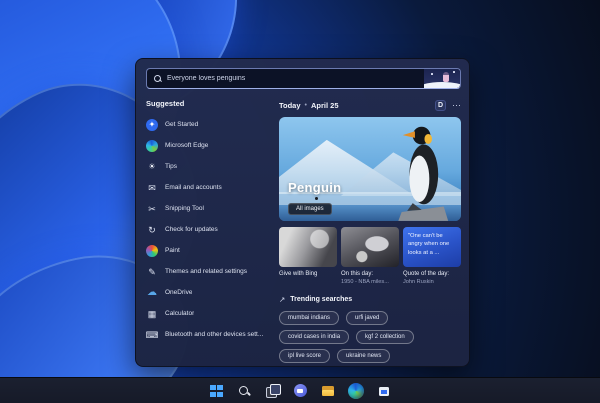  I want to click on penguin-hero-card: Penguin All images, so click(370, 169).